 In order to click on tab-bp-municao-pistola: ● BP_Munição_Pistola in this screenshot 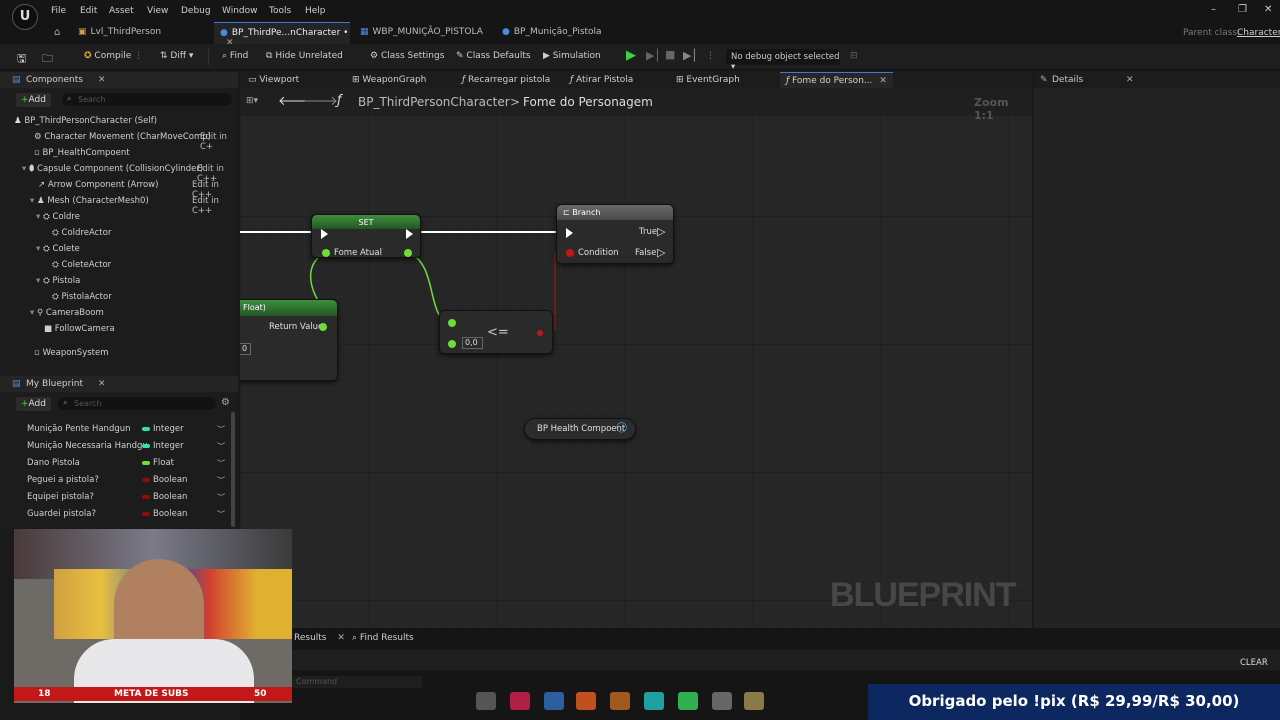, I will do `click(562, 33)`.